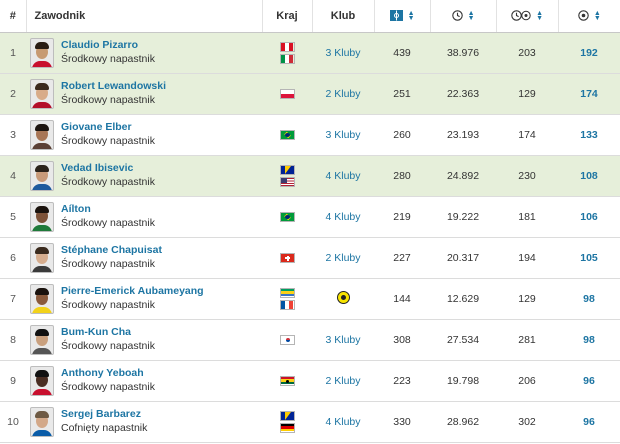 This screenshot has width=620, height=444. I want to click on minutes-cell: 12.629, so click(463, 298).